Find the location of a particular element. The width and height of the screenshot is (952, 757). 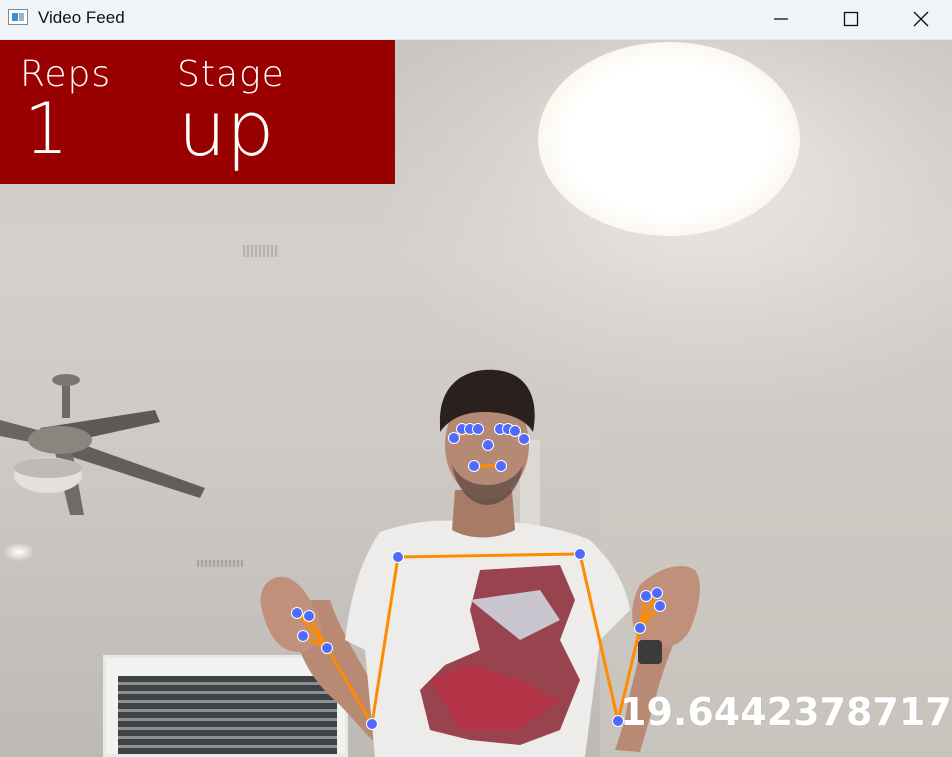

elbow-angle-readout: 19.64423787173 is located at coordinates (786, 712).